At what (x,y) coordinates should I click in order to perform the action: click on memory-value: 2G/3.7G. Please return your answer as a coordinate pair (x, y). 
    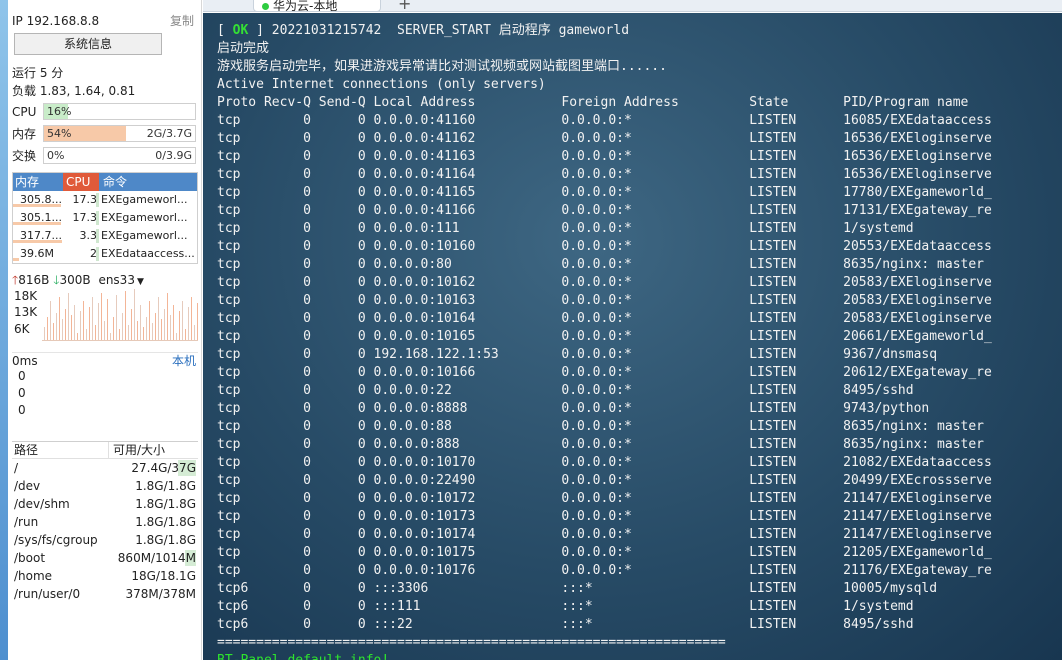
    Looking at the image, I should click on (169, 133).